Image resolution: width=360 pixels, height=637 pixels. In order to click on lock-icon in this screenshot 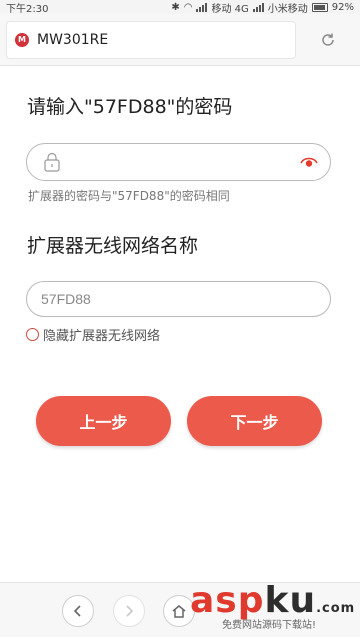, I will do `click(52, 162)`.